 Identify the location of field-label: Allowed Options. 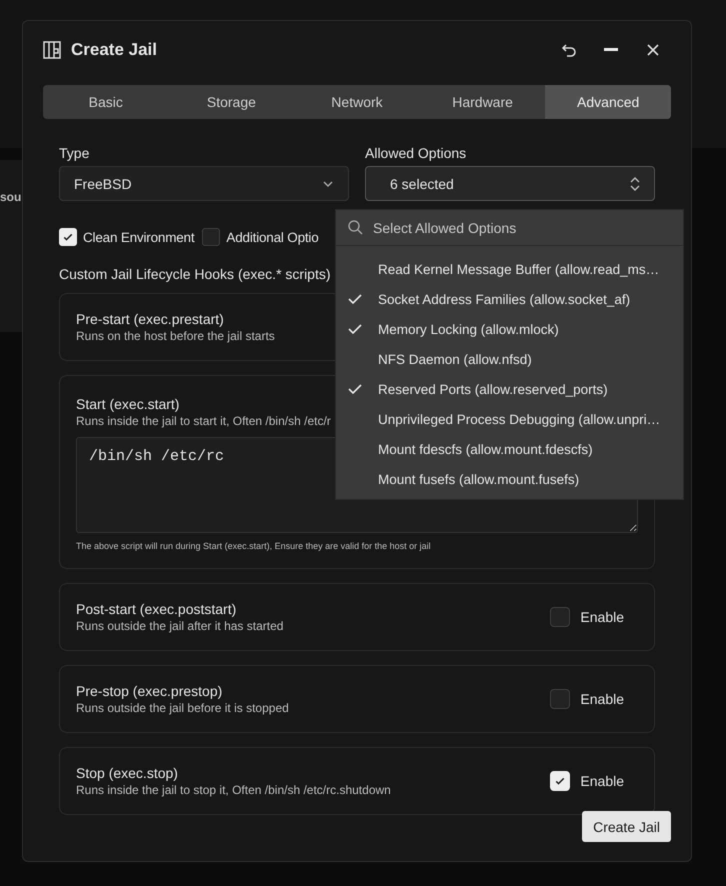
(416, 153).